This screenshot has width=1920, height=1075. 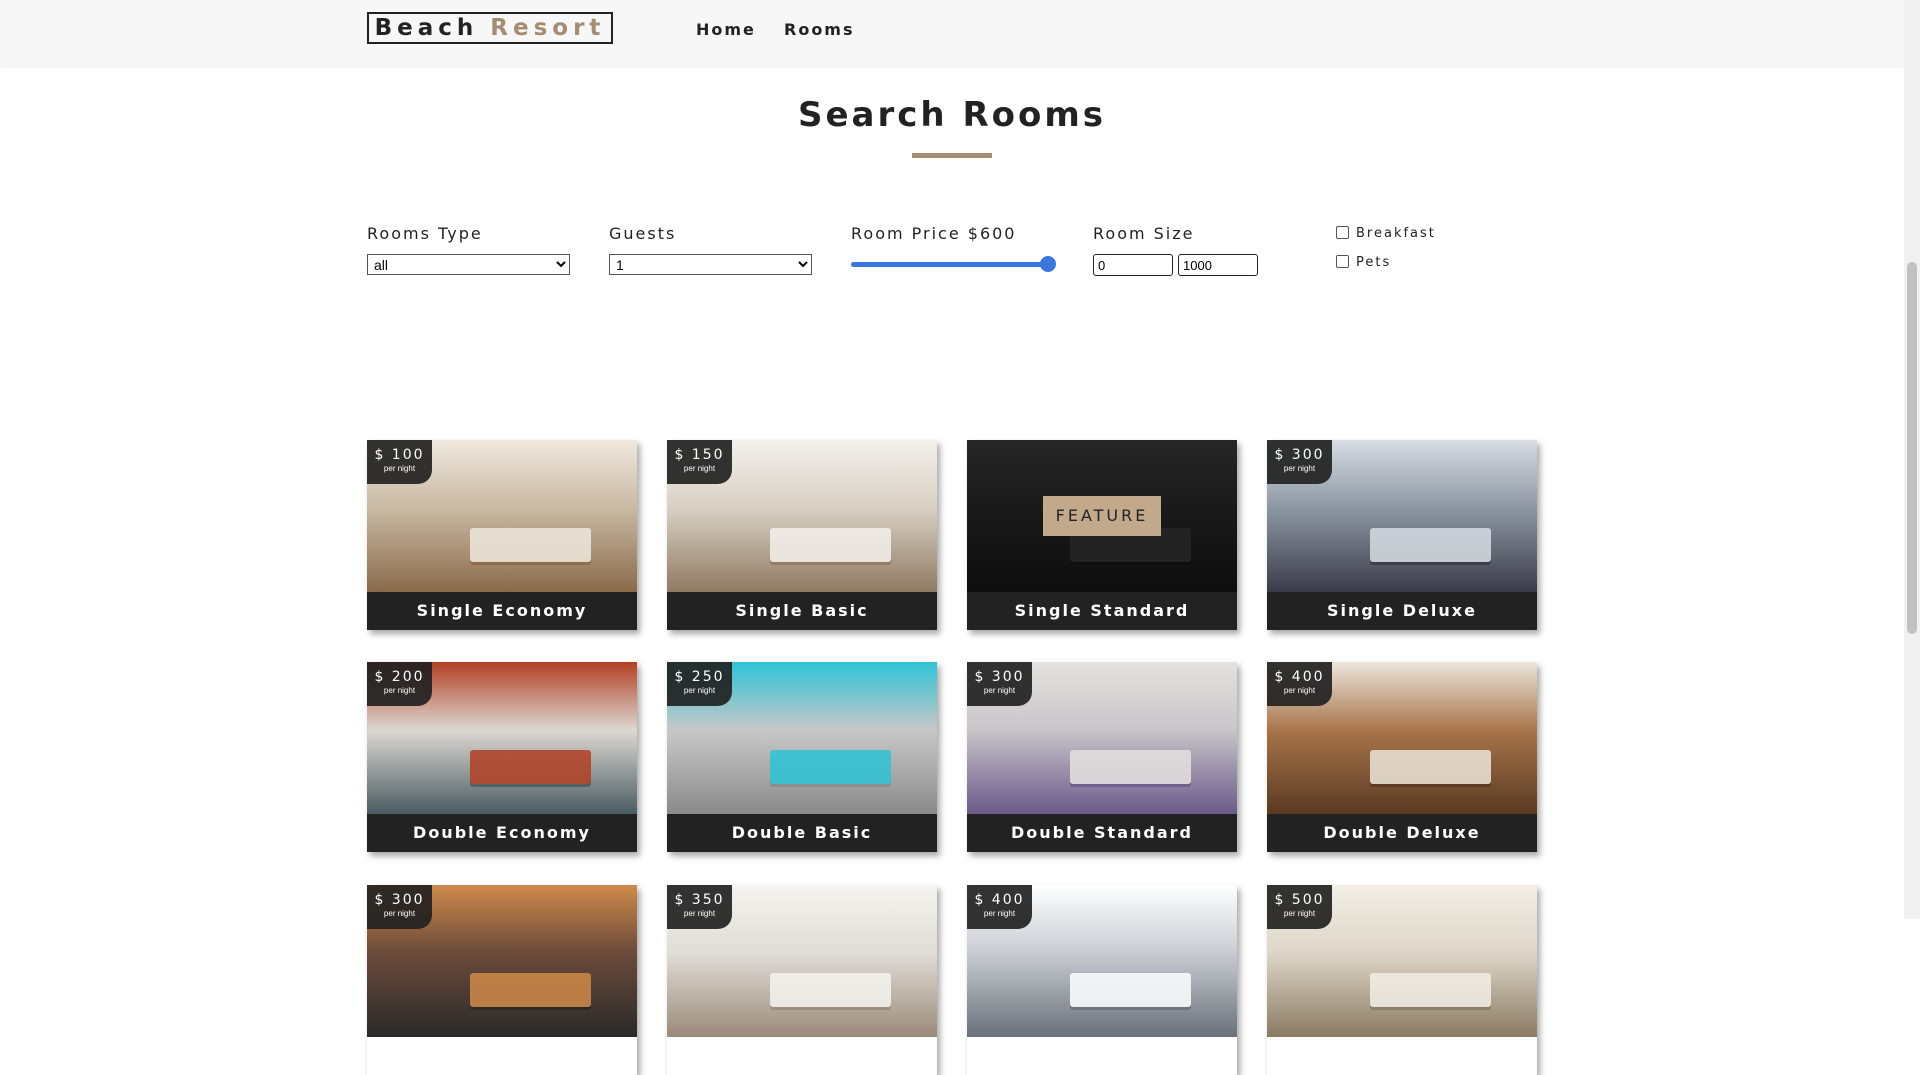 I want to click on price-badge: $ 150 per night, so click(x=699, y=462).